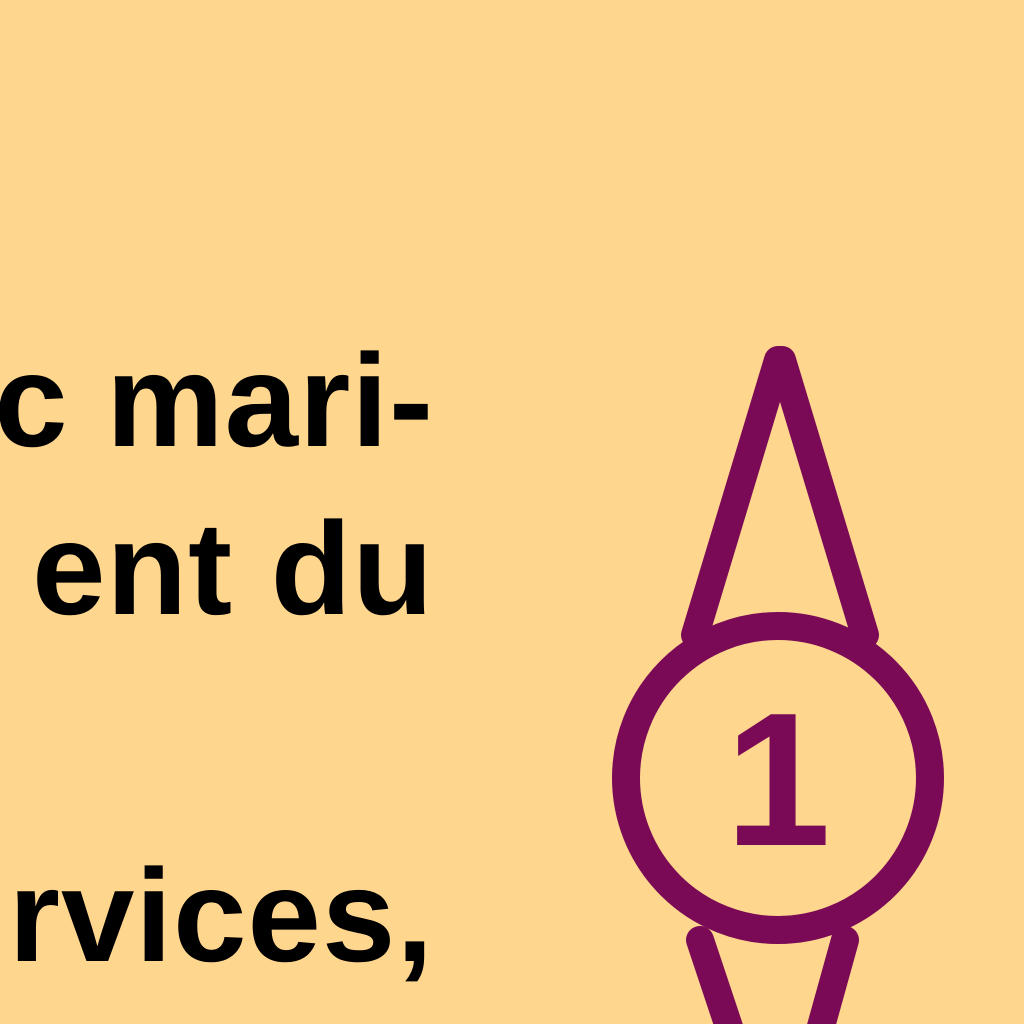  What do you see at coordinates (217, 400) in the screenshot?
I see `text-line-1: c mari-` at bounding box center [217, 400].